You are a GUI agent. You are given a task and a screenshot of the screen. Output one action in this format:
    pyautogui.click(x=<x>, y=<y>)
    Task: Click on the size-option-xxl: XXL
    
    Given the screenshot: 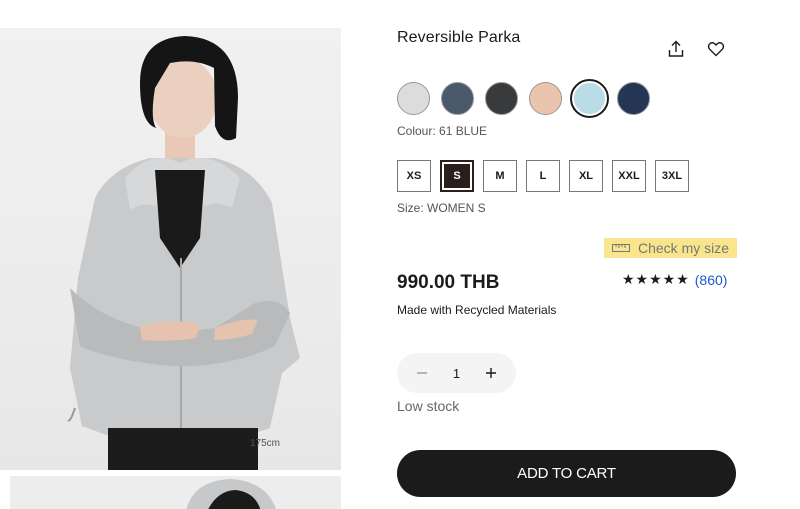 What is the action you would take?
    pyautogui.click(x=629, y=176)
    